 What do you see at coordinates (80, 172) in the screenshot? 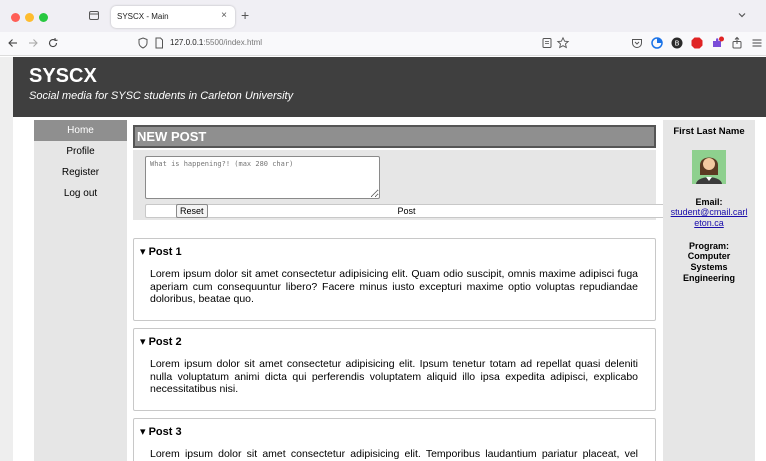
I see `nav-link-register: Register` at bounding box center [80, 172].